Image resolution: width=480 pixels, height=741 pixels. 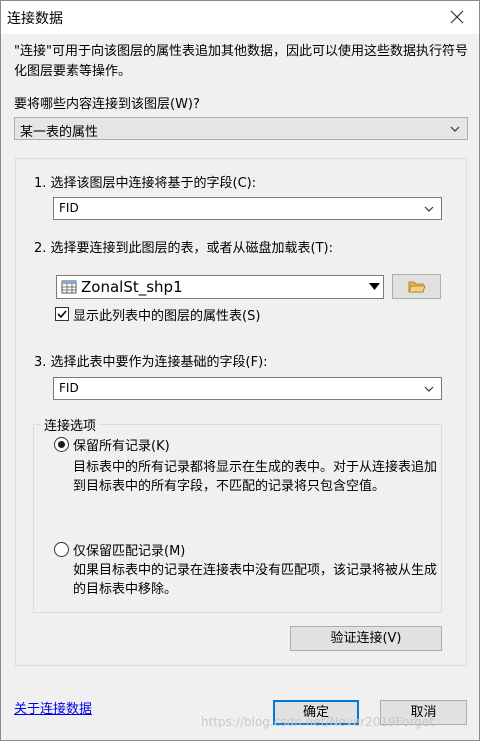 I want to click on title-bar: 连接数据, so click(x=240, y=17).